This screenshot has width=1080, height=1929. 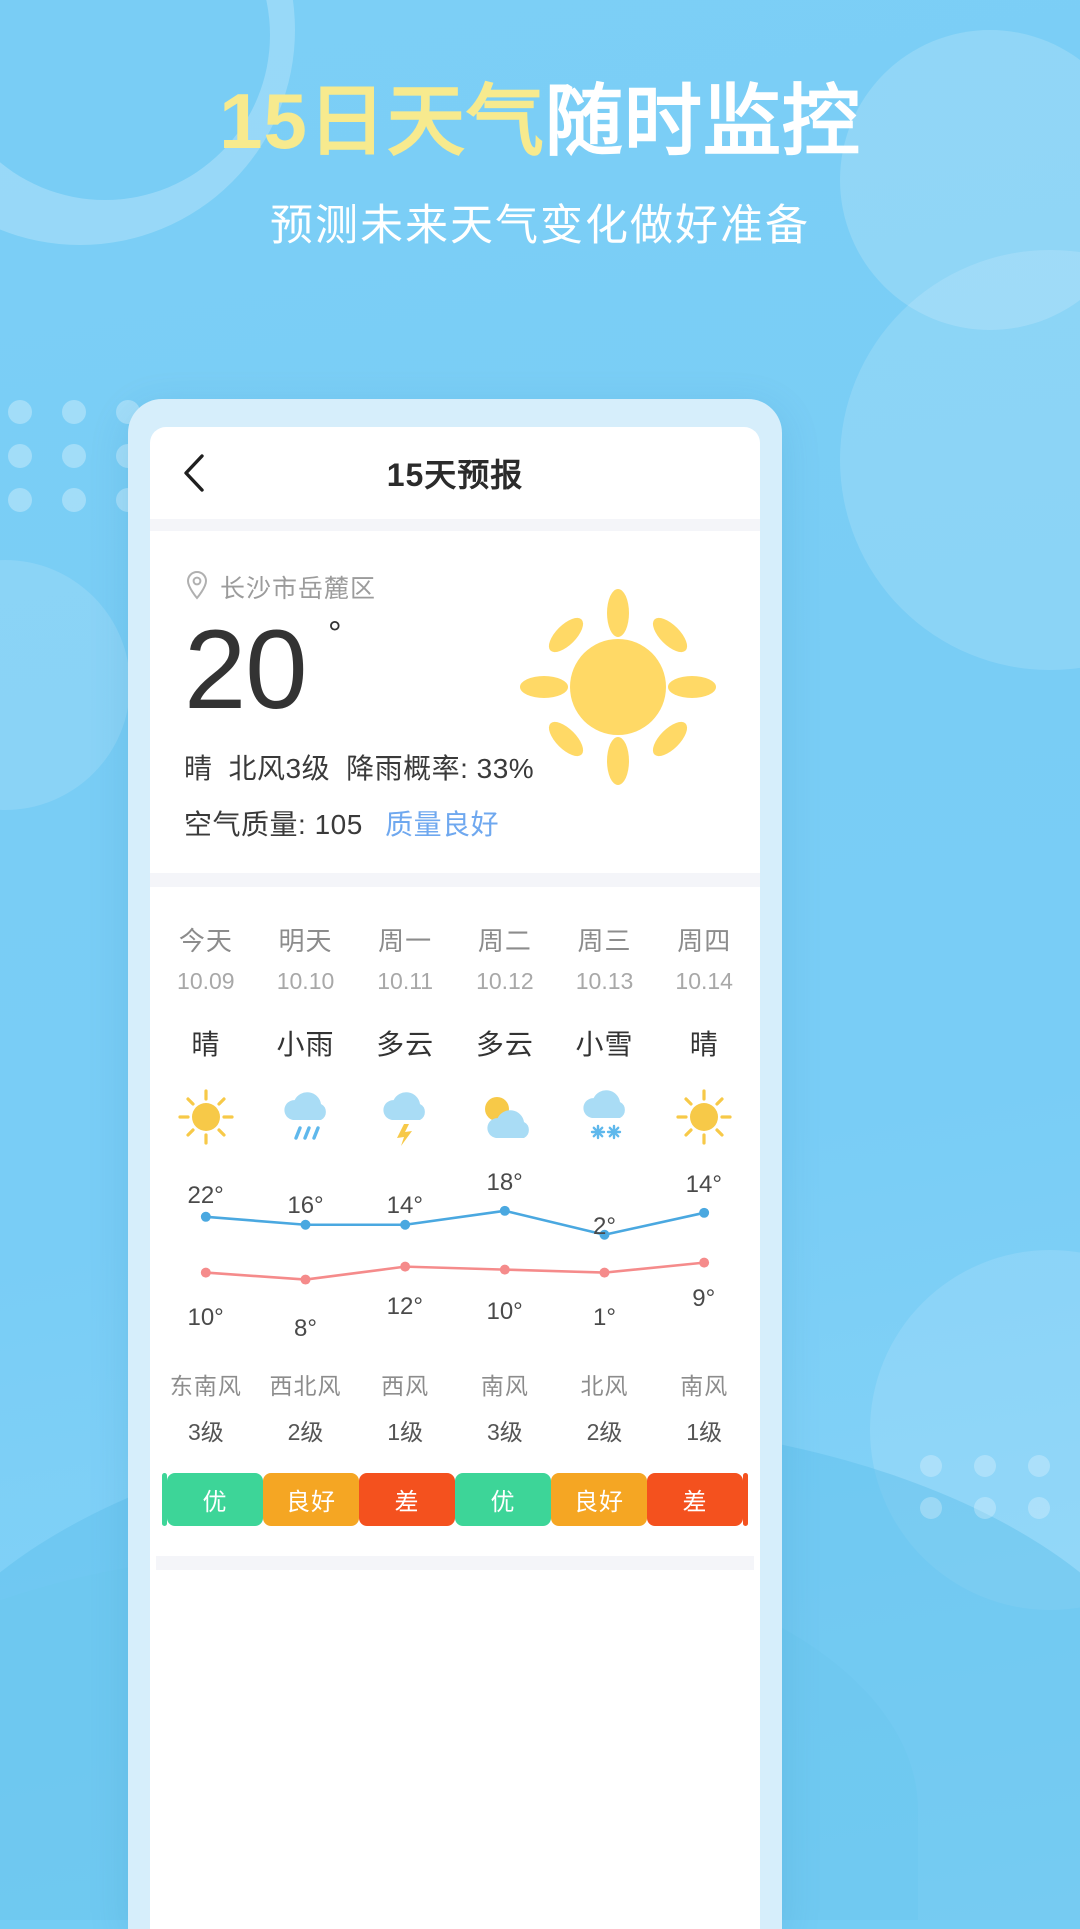 What do you see at coordinates (245, 824) in the screenshot?
I see `aqi-label: 空气质量:` at bounding box center [245, 824].